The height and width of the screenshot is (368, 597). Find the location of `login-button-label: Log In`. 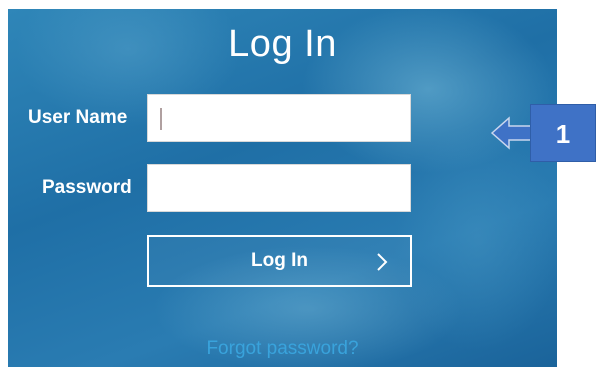

login-button-label: Log In is located at coordinates (279, 260).